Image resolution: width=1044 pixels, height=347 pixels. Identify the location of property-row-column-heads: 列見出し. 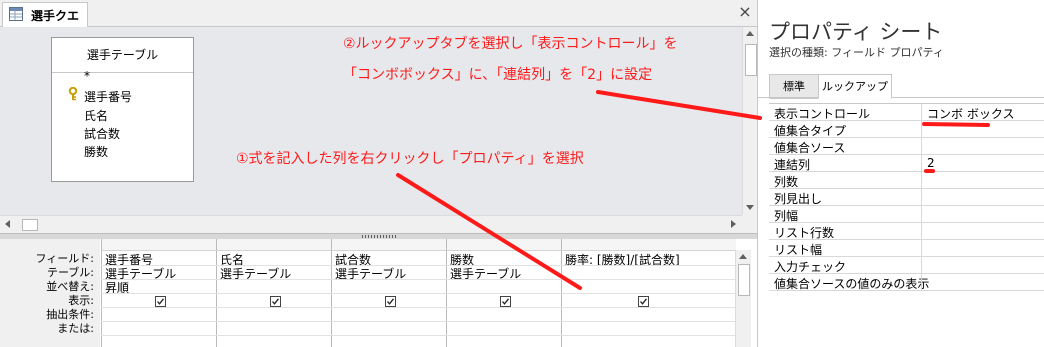
(906, 197).